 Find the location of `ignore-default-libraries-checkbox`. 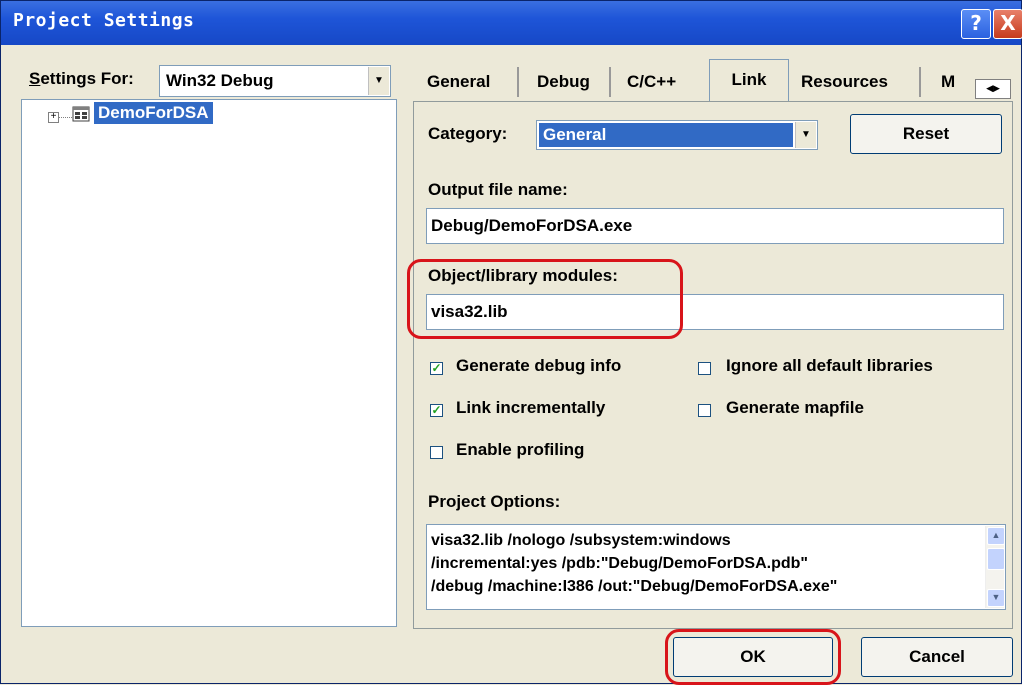

ignore-default-libraries-checkbox is located at coordinates (704, 368).